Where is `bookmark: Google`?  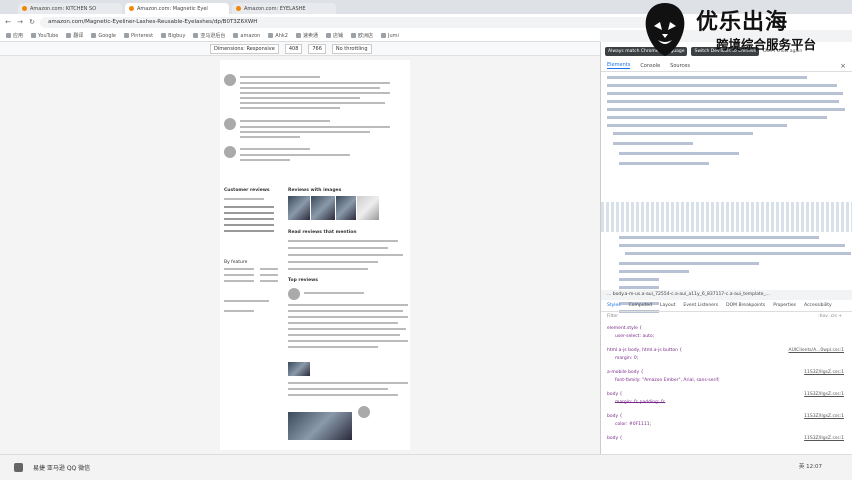
bookmark: Google is located at coordinates (103, 36).